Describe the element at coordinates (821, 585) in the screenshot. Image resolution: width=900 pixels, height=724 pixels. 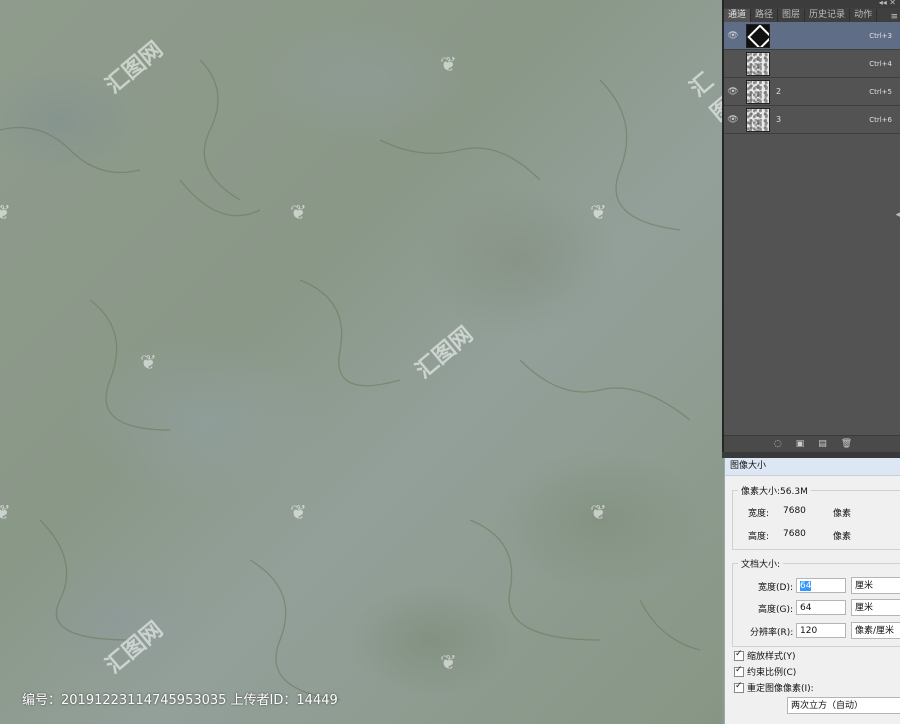
I see `doc-width-input: 64` at that location.